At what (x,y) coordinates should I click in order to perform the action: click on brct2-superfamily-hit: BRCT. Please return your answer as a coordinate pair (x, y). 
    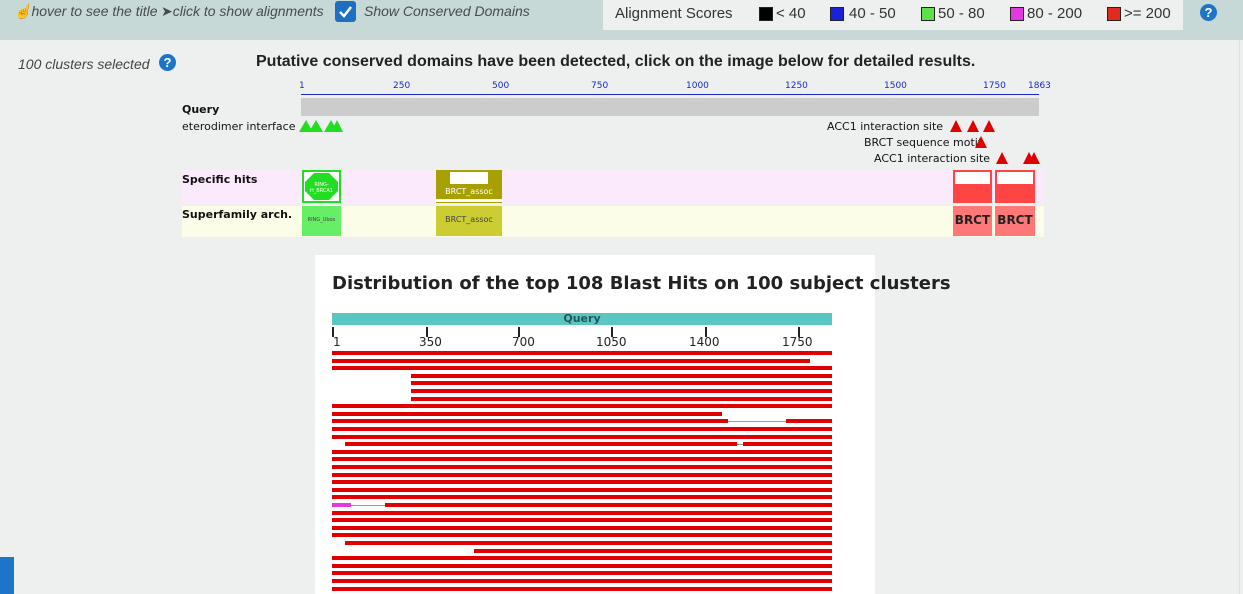
    Looking at the image, I should click on (1015, 221).